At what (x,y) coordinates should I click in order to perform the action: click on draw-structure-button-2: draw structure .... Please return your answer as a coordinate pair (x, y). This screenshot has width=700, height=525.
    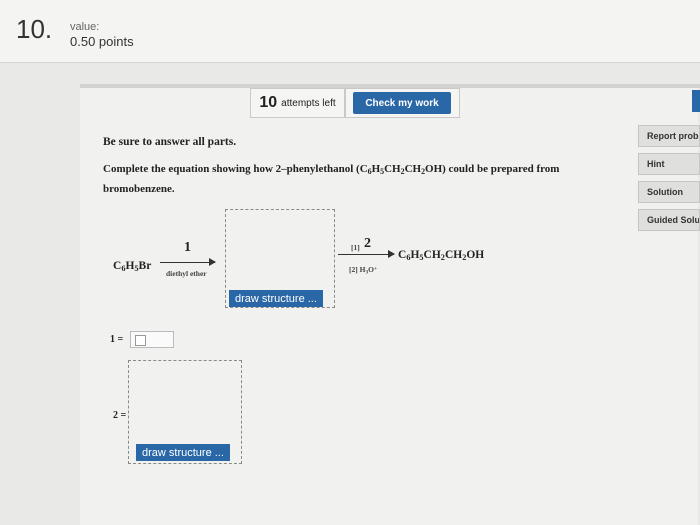
    Looking at the image, I should click on (183, 452).